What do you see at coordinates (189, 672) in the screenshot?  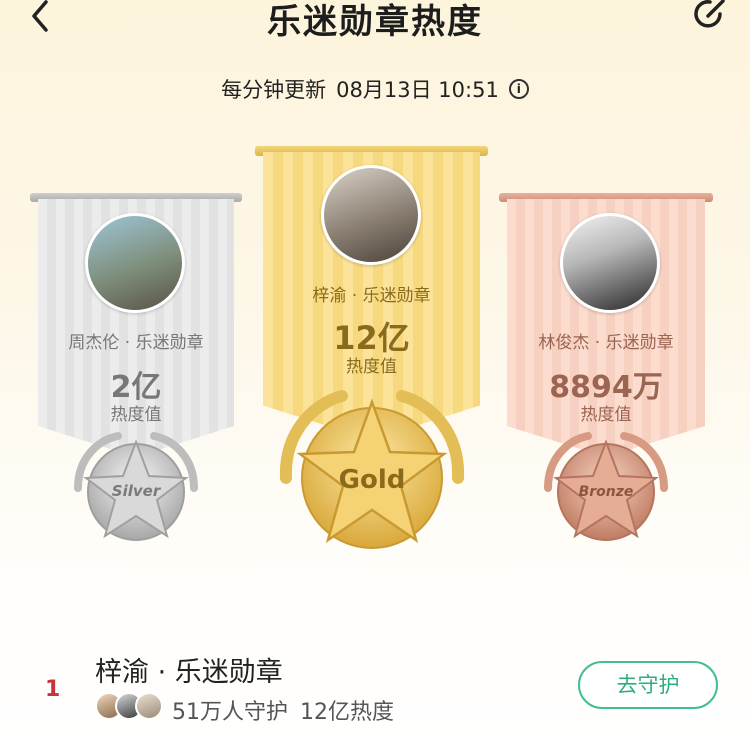 I see `rank-badge-name: 梓渝 · 乐迷勋章` at bounding box center [189, 672].